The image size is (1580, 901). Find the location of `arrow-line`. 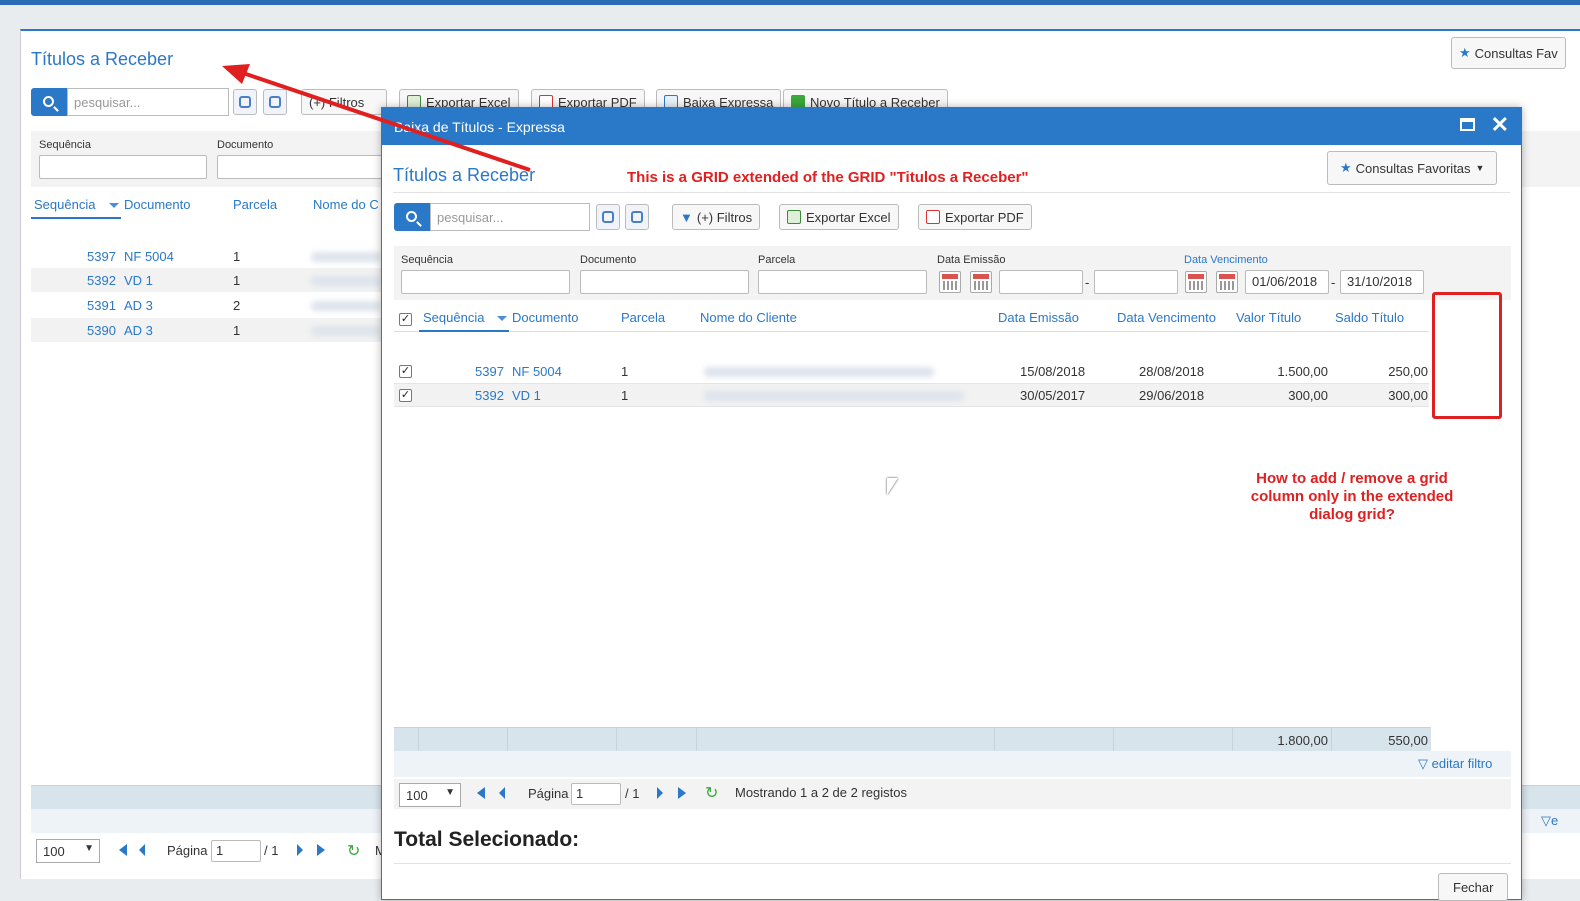

arrow-line is located at coordinates (385, 121).